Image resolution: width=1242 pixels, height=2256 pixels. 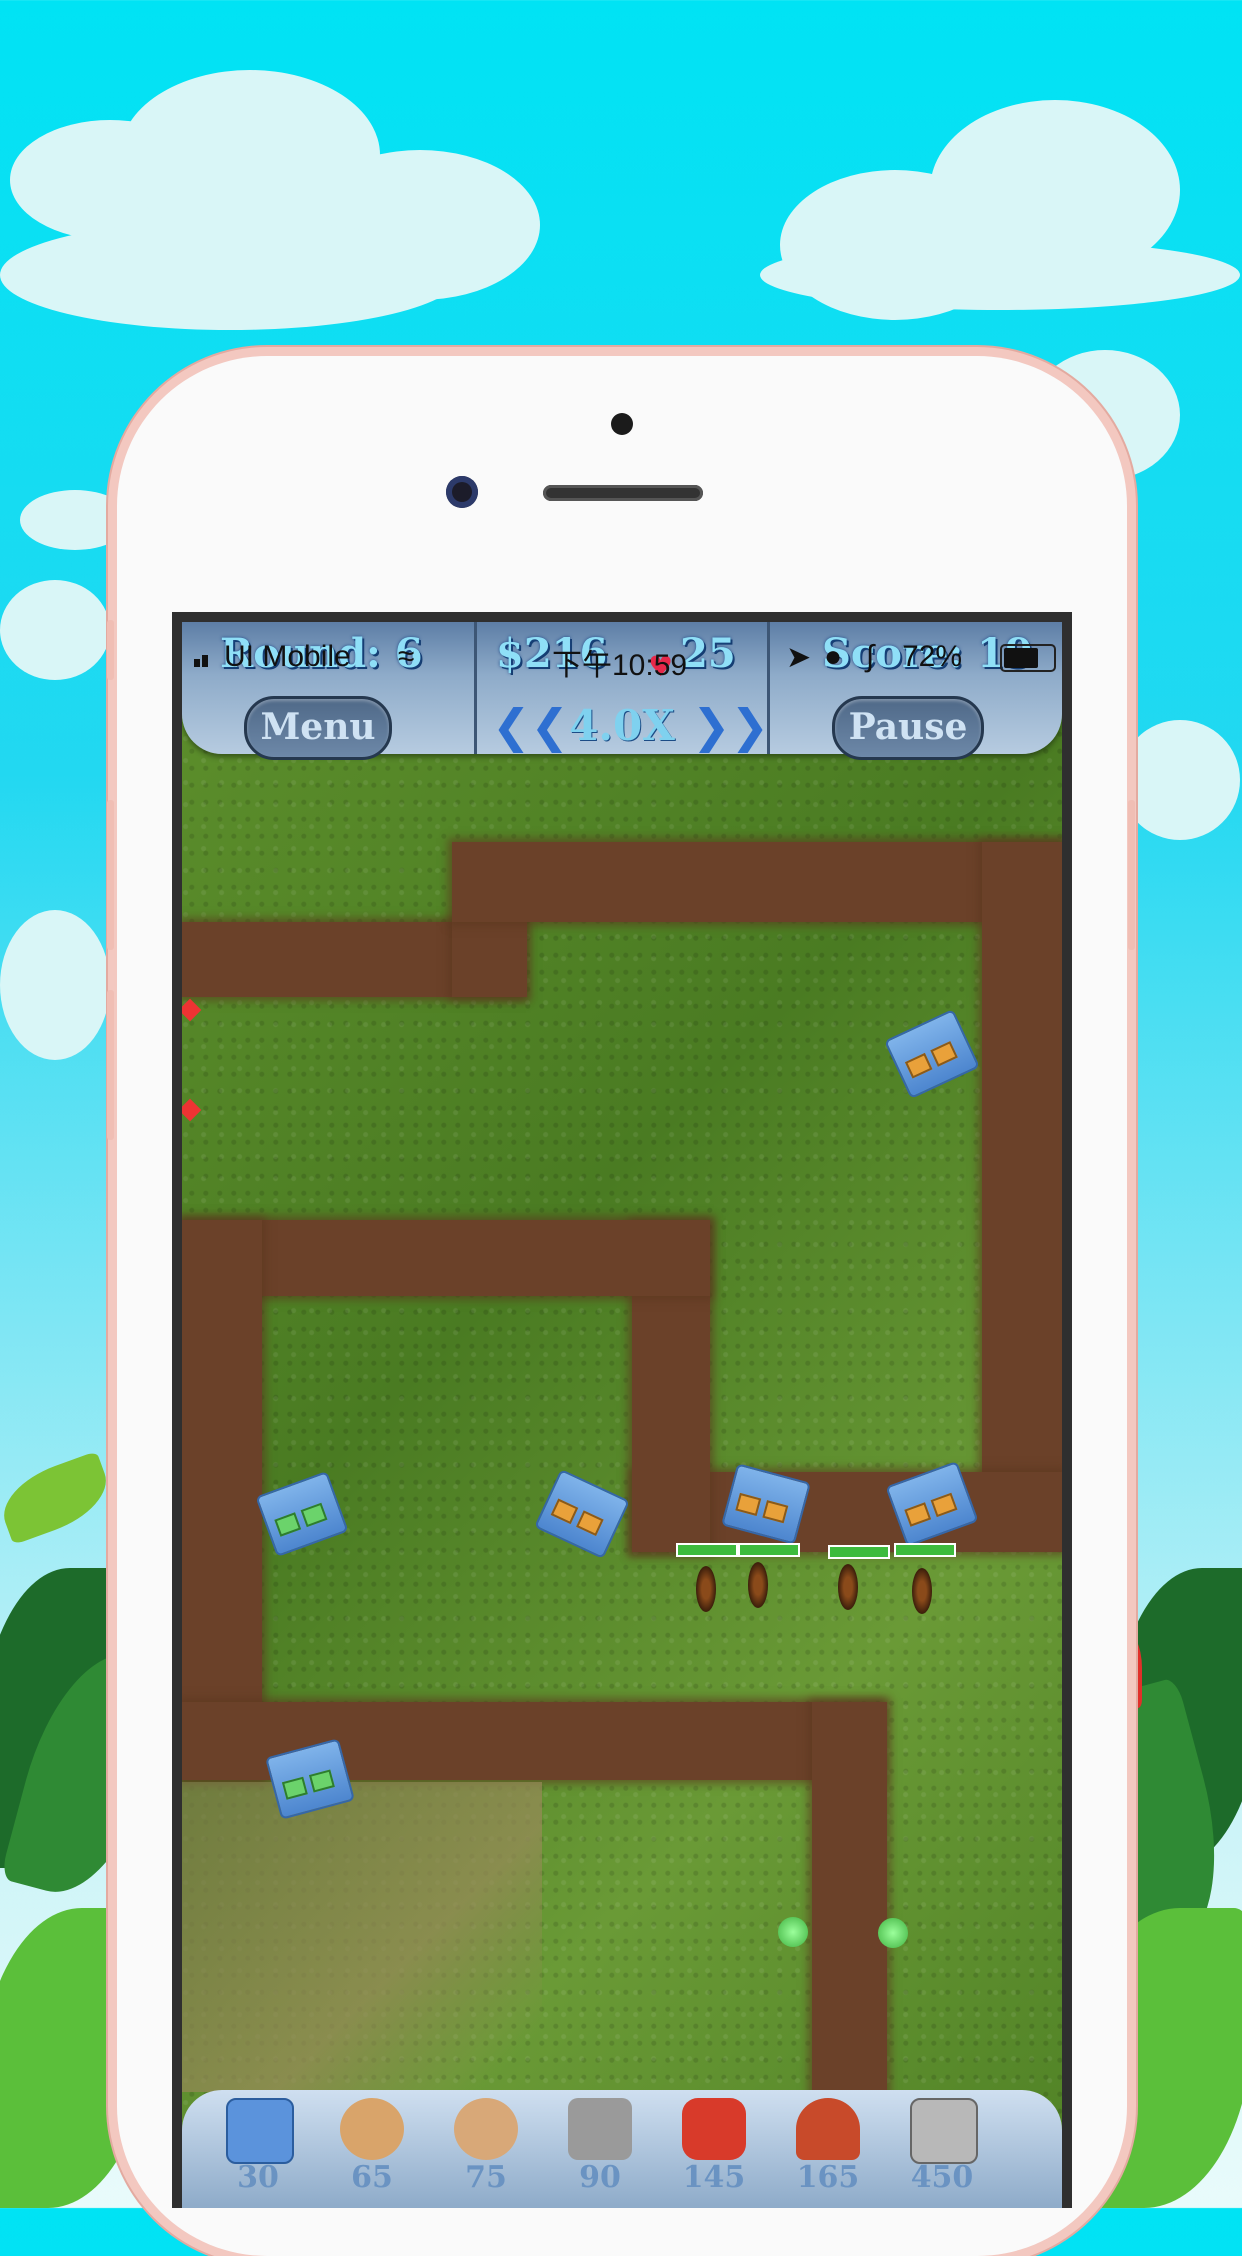 What do you see at coordinates (260, 2131) in the screenshot?
I see `blue-box-tower-icon` at bounding box center [260, 2131].